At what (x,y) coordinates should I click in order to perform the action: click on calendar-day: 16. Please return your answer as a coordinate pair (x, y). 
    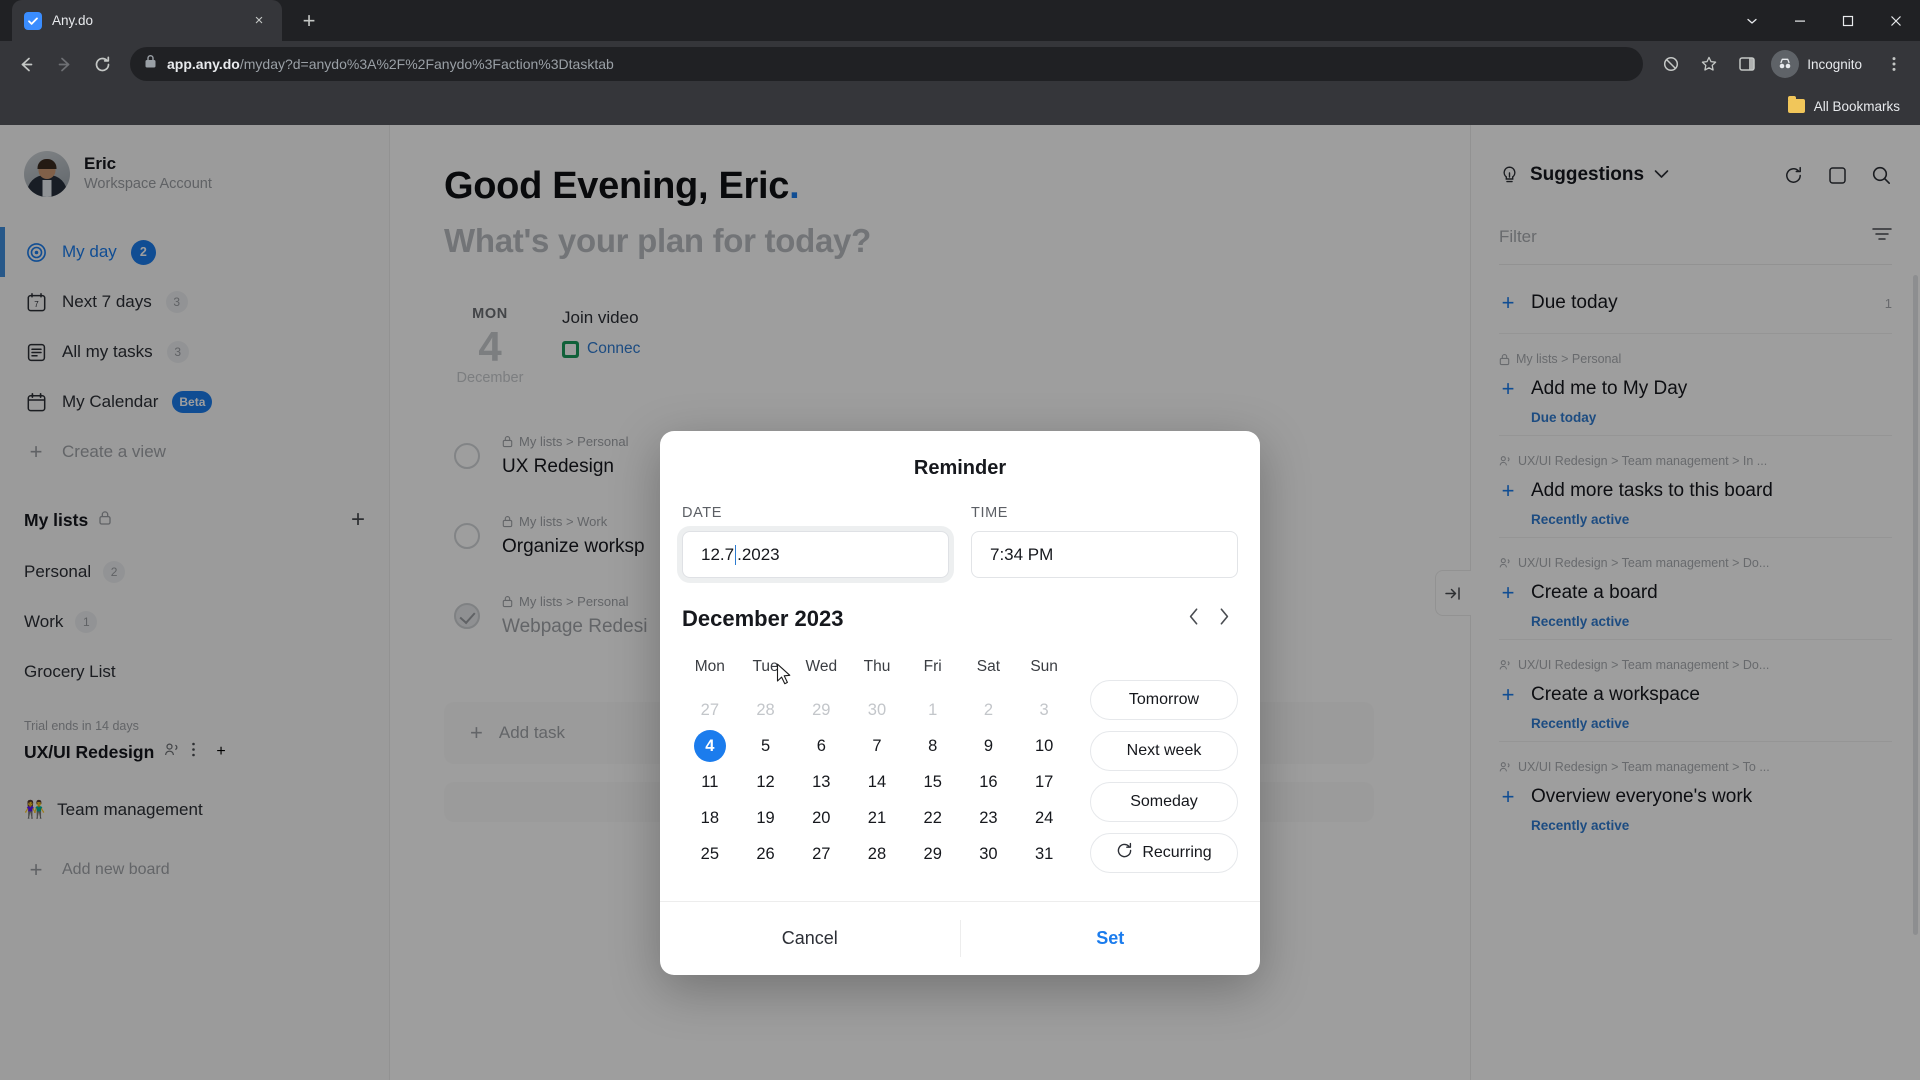
    Looking at the image, I should click on (989, 782).